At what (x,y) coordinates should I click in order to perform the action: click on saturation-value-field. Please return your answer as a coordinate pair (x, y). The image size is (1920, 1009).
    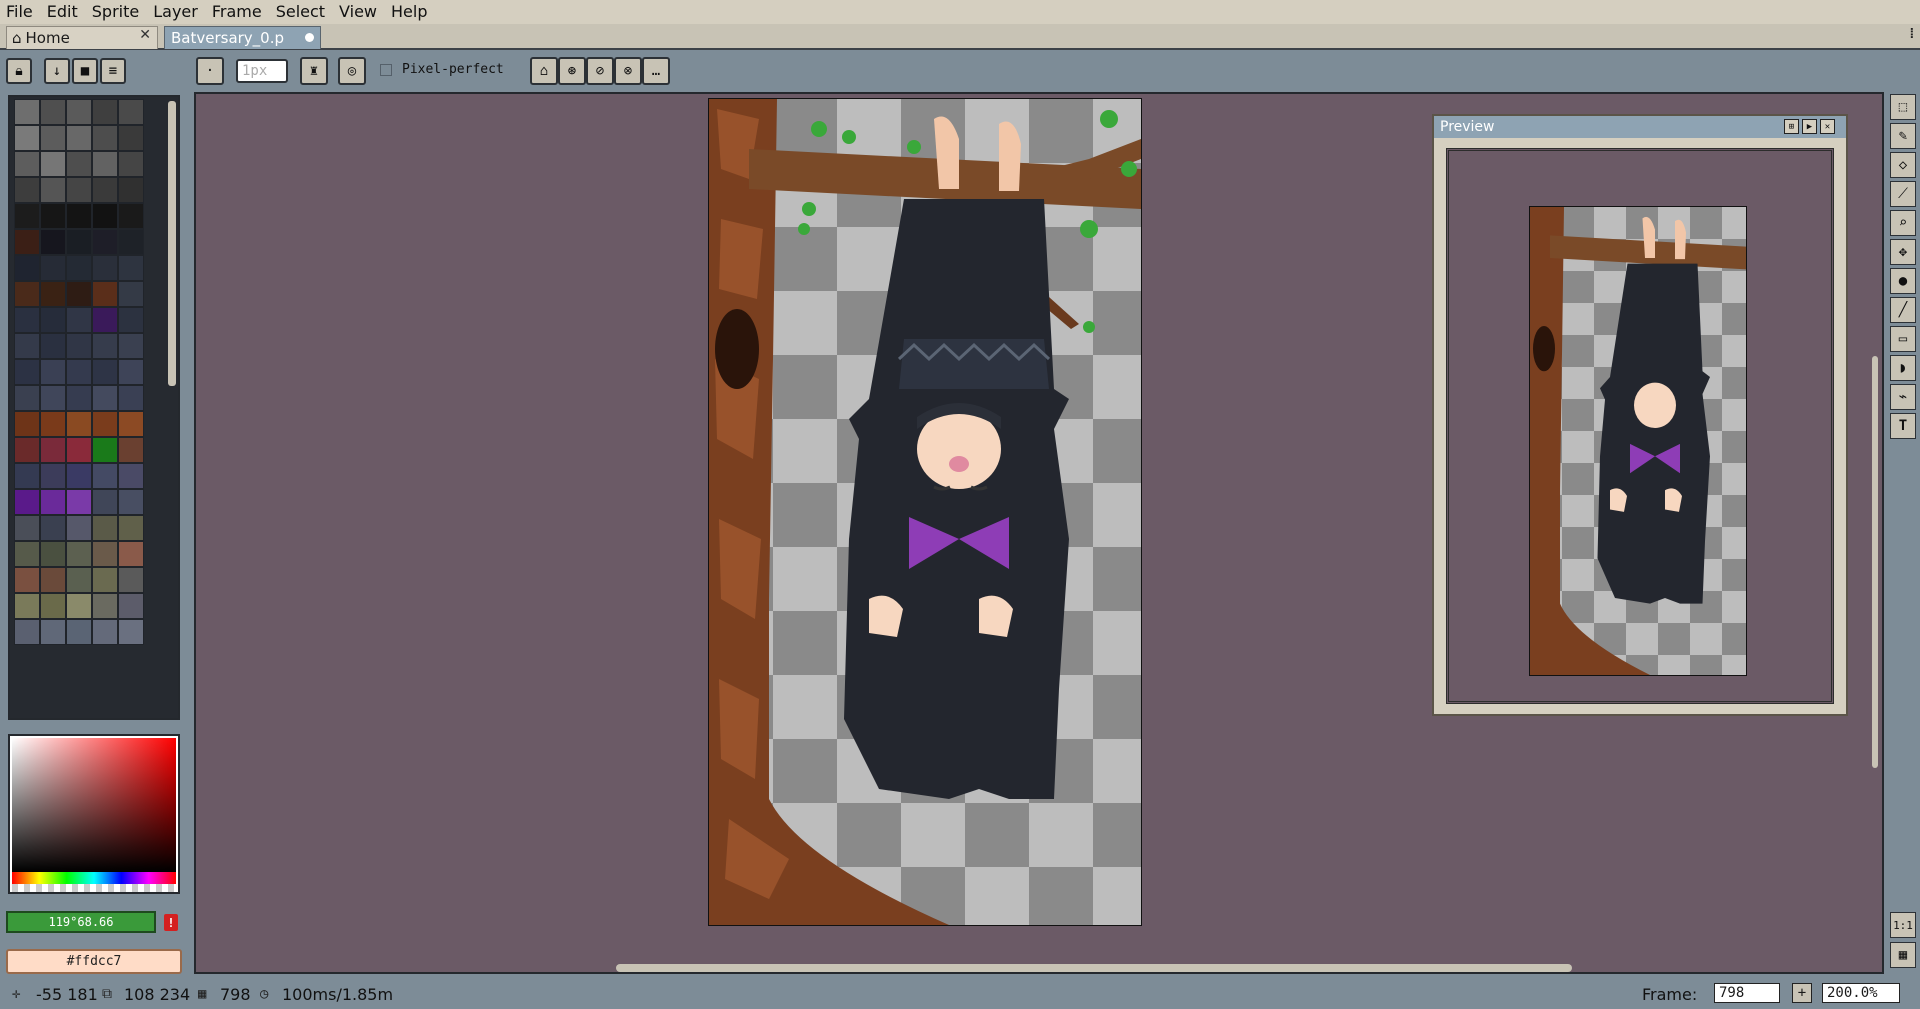
    Looking at the image, I should click on (94, 805).